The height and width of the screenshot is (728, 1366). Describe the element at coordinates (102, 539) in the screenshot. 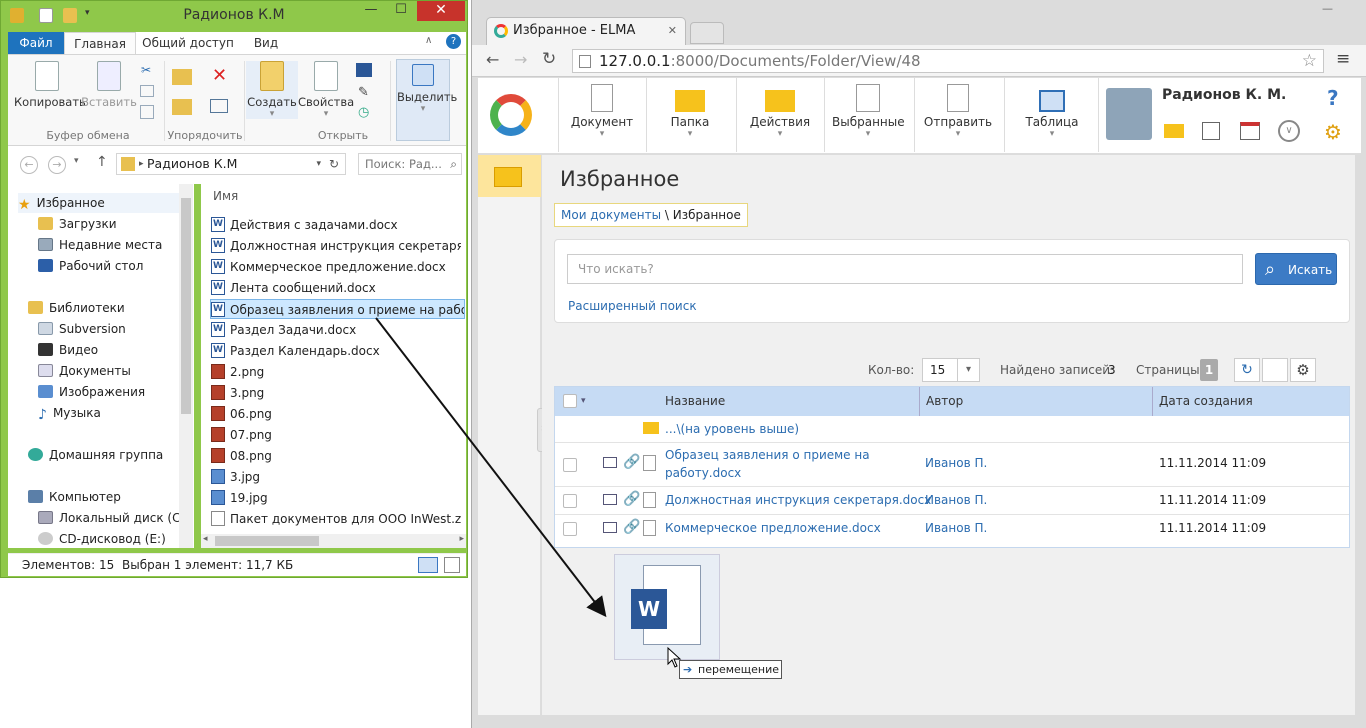

I see `nav-cd-drive: CD-дисковод (E:)` at that location.